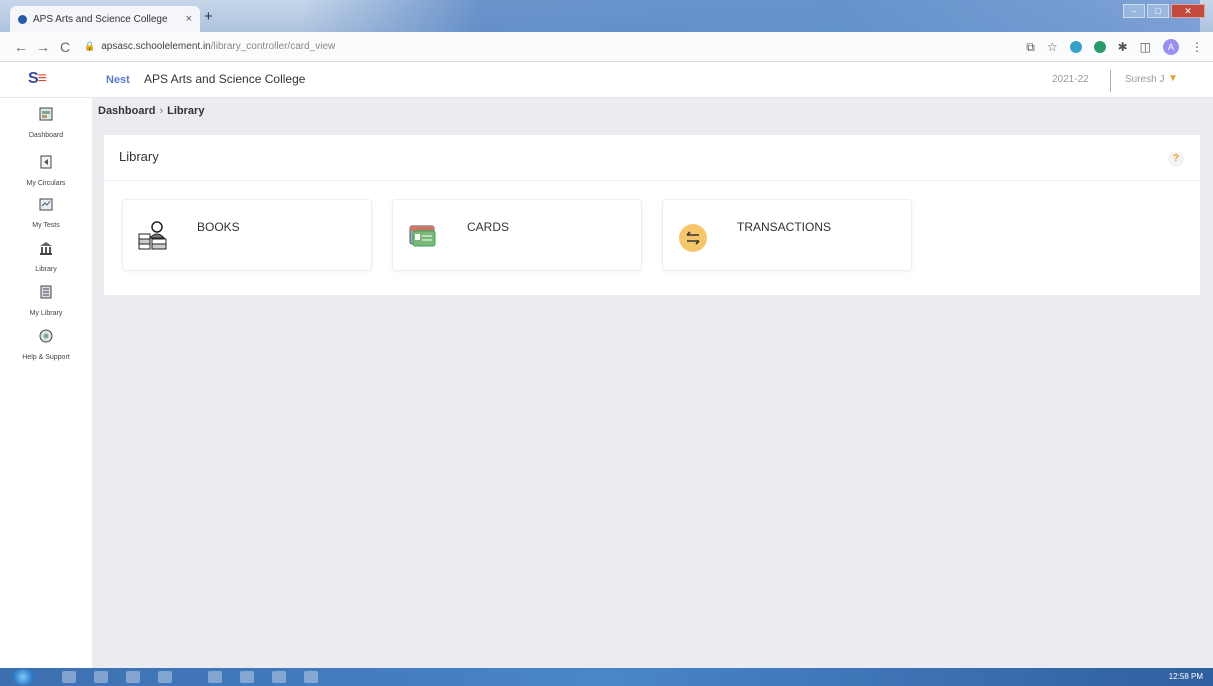 The height and width of the screenshot is (686, 1213). I want to click on cards-label: CARDS, so click(488, 227).